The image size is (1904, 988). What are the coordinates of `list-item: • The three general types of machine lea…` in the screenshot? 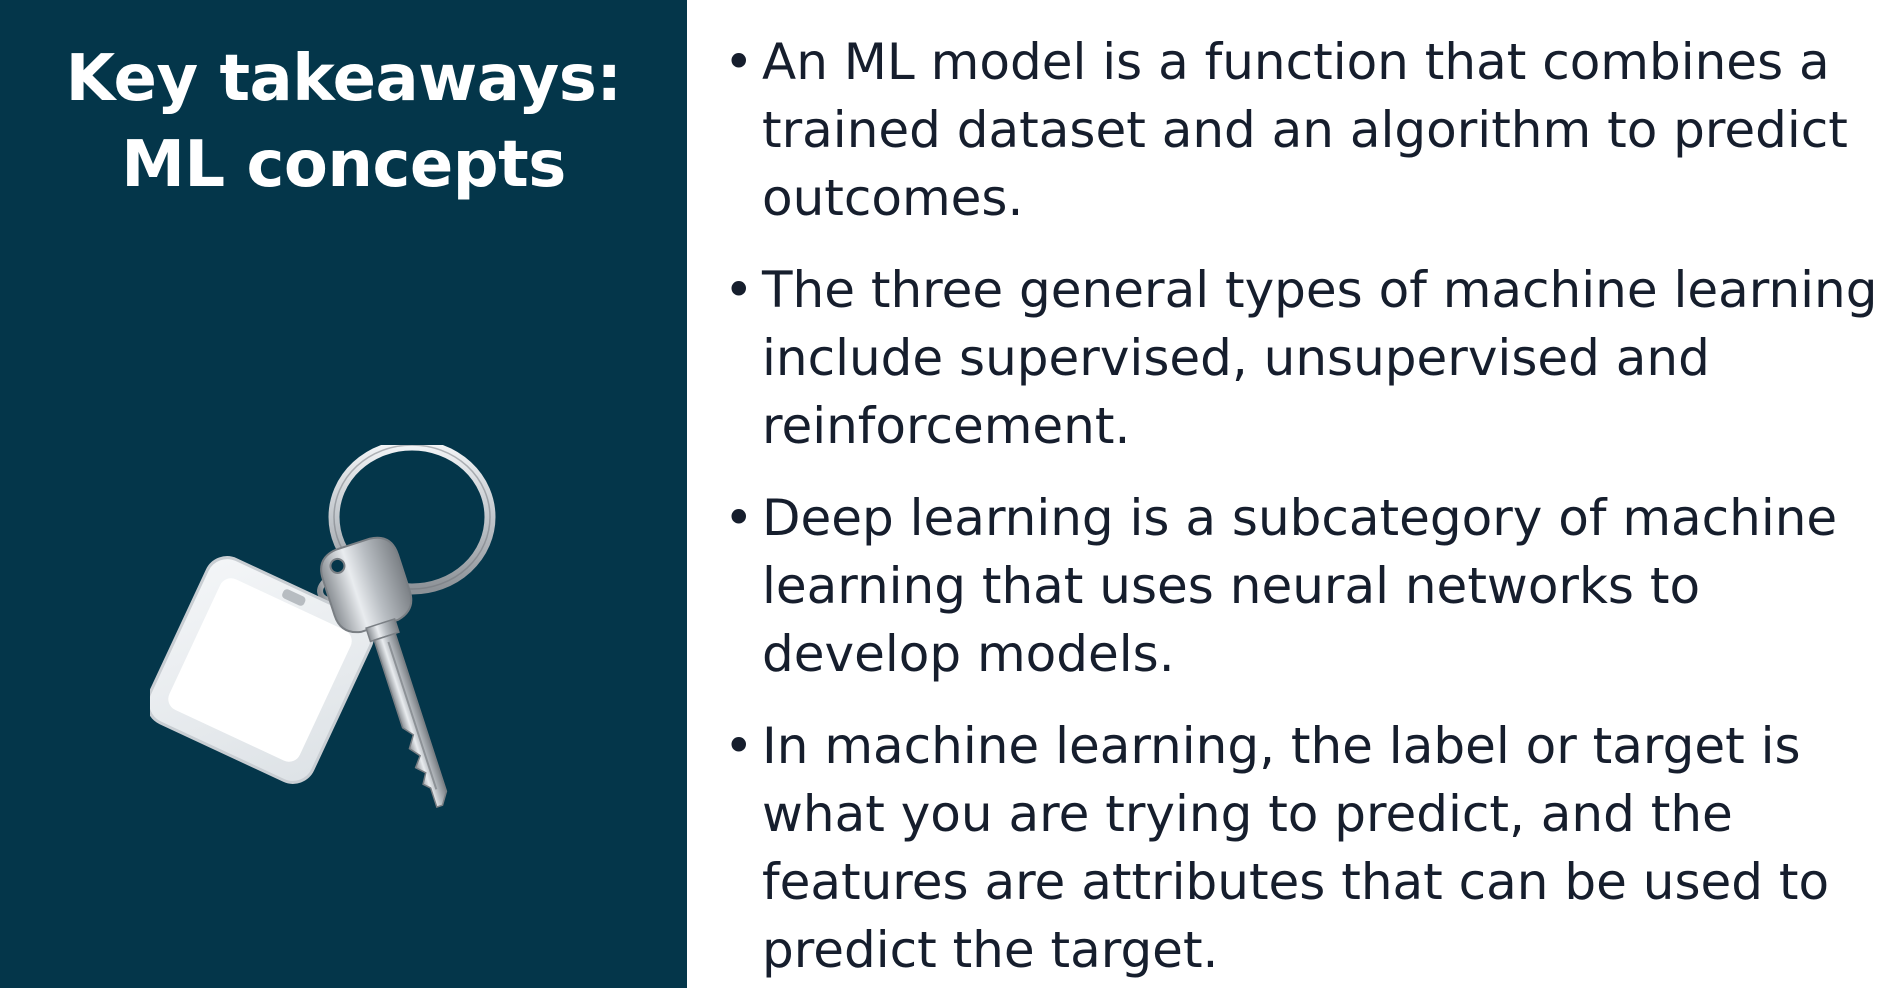 It's located at (1295, 358).